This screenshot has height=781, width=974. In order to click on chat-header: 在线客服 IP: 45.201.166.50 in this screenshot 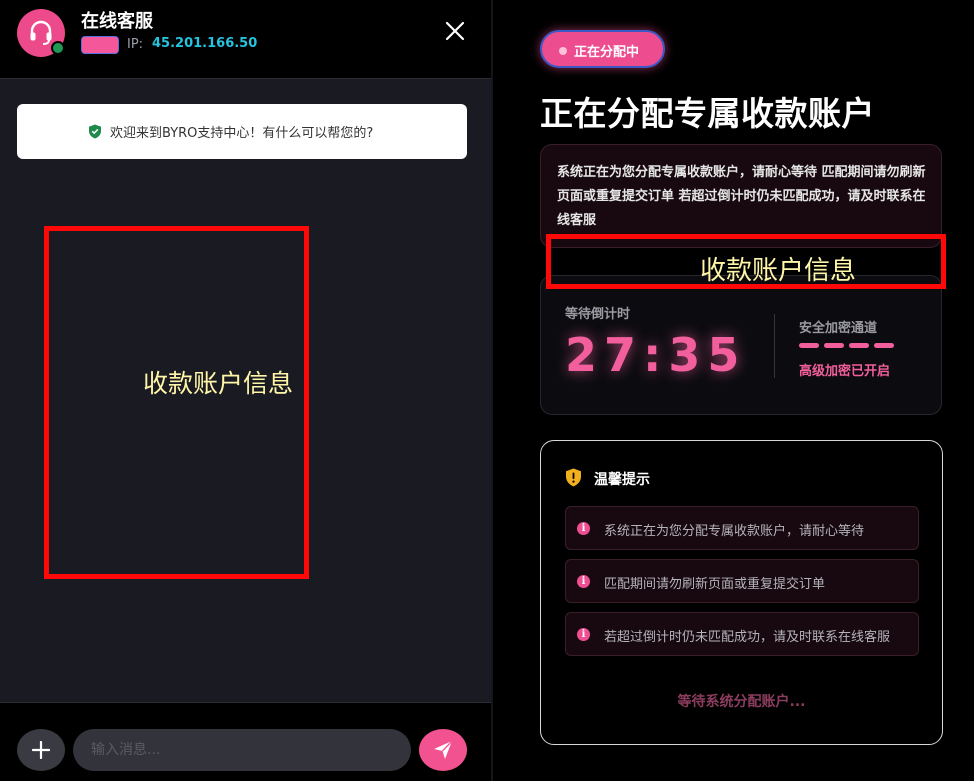, I will do `click(245, 39)`.